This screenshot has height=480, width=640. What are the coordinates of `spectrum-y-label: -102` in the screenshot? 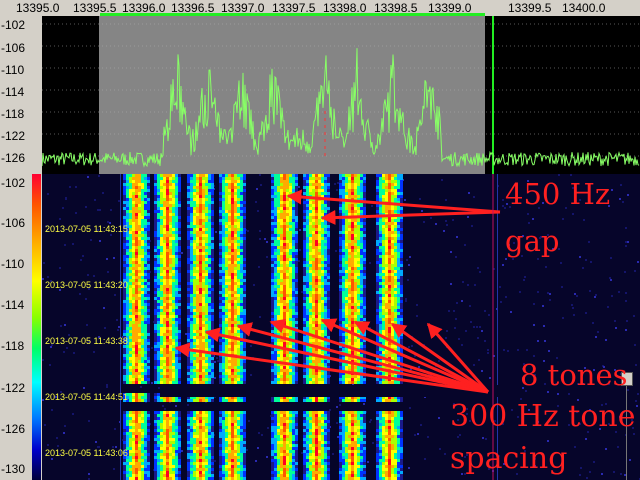 It's located at (13, 25).